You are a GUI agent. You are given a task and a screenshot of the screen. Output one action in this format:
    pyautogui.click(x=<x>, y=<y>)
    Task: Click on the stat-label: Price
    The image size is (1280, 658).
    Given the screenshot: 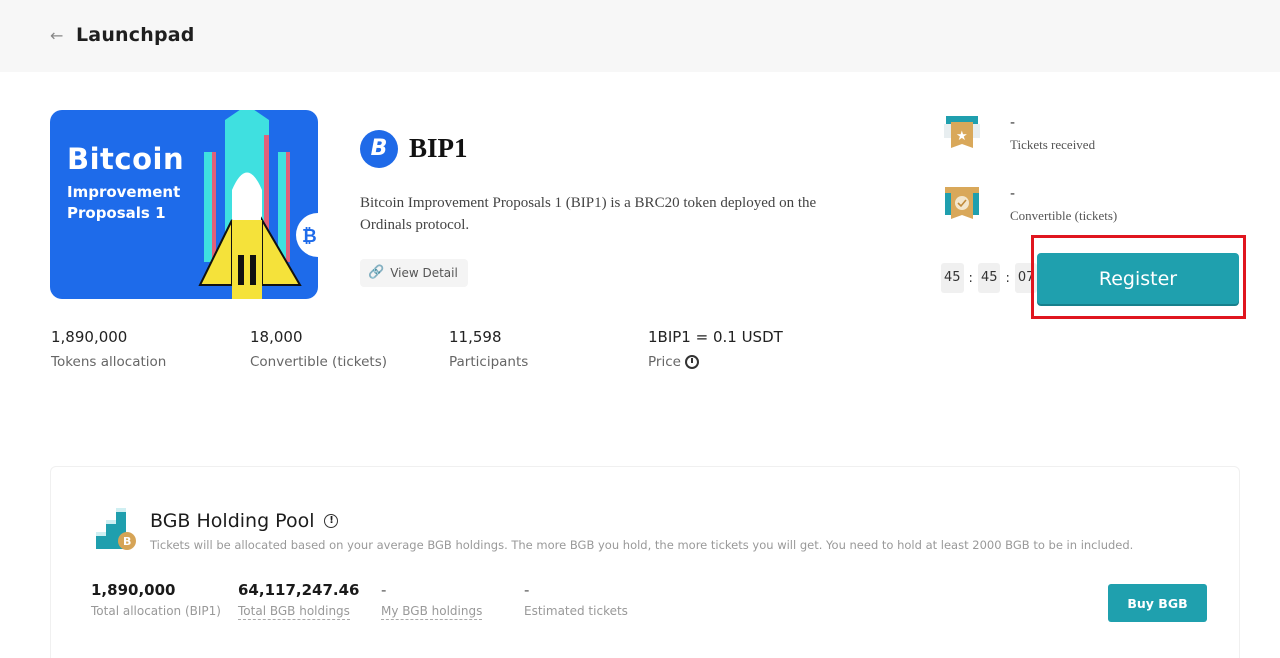 What is the action you would take?
    pyautogui.click(x=664, y=362)
    